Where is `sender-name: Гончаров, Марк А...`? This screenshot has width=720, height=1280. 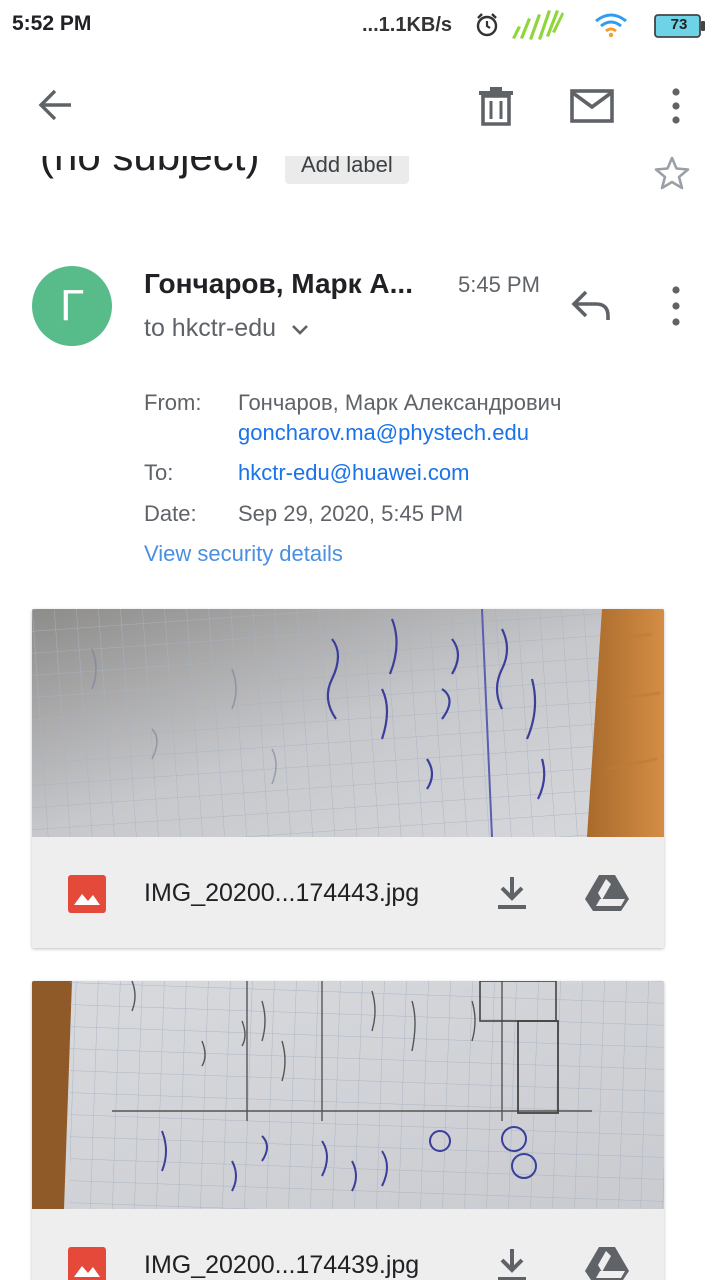 sender-name: Гончаров, Марк А... is located at coordinates (278, 283).